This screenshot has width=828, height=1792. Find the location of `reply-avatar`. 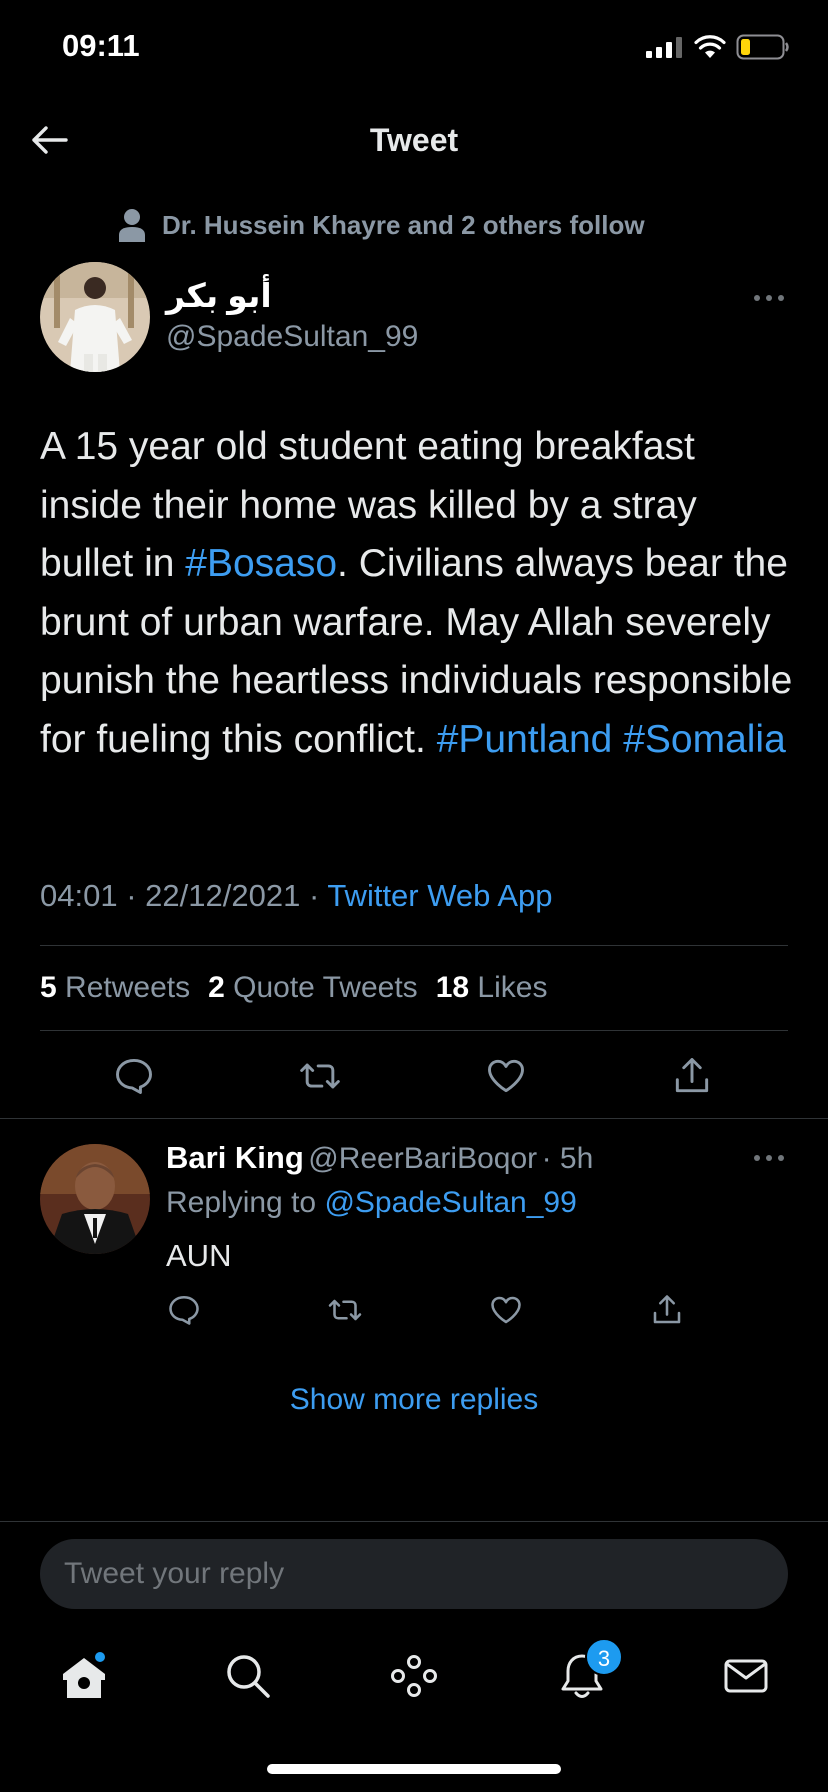

reply-avatar is located at coordinates (95, 1199).